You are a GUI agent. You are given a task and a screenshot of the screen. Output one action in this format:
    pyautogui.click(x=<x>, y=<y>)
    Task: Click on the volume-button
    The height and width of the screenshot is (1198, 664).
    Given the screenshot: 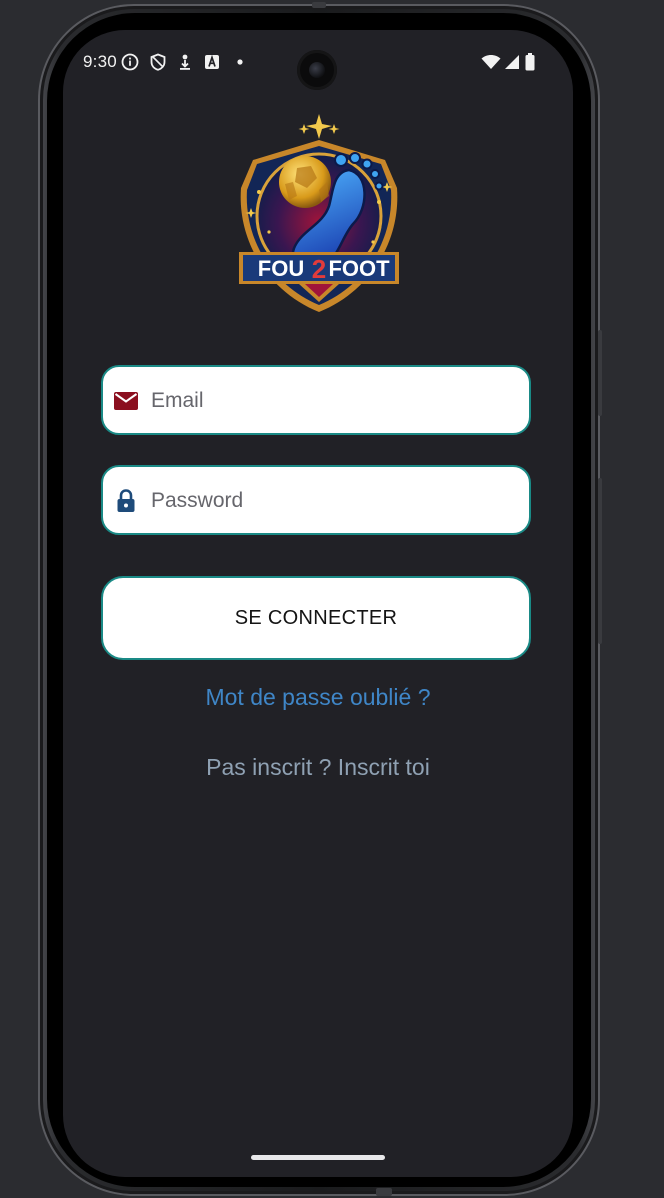 What is the action you would take?
    pyautogui.click(x=600, y=561)
    